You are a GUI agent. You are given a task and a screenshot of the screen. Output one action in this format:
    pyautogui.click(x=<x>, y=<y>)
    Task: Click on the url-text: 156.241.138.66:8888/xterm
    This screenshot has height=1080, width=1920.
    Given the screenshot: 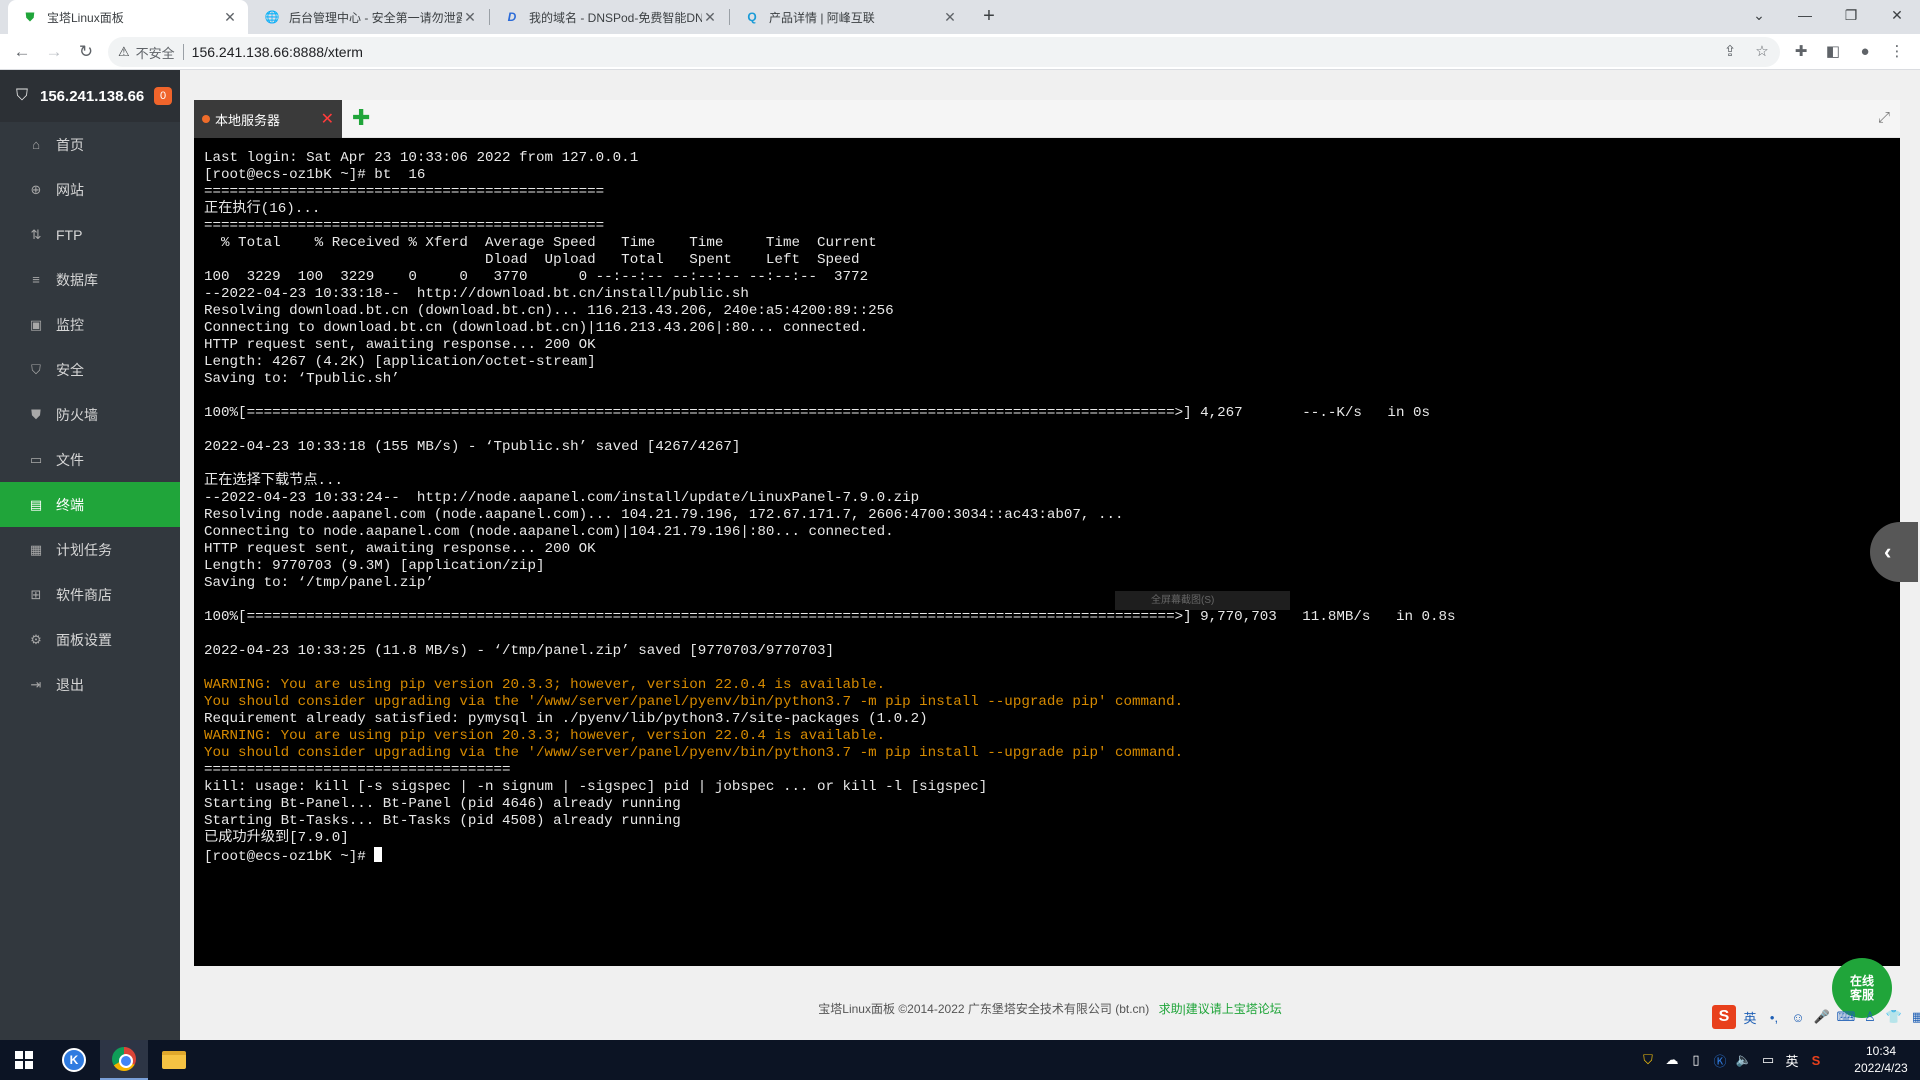 What is the action you would take?
    pyautogui.click(x=277, y=52)
    